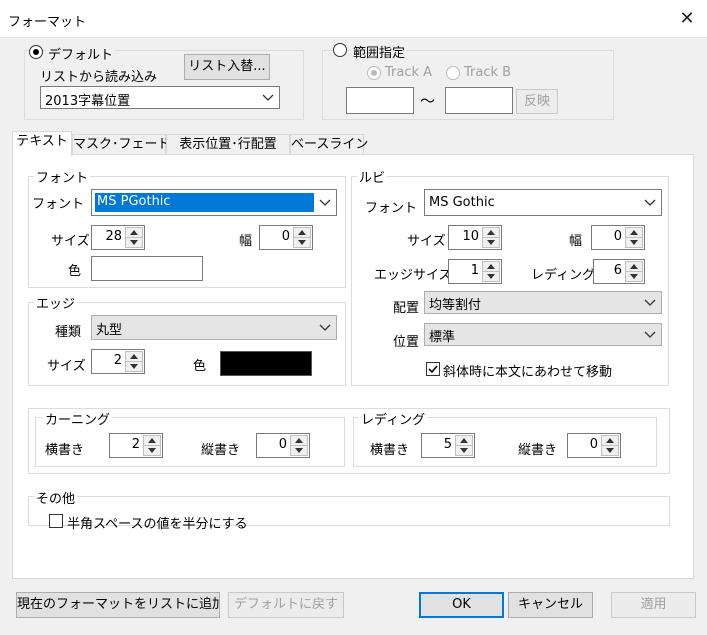 This screenshot has width=707, height=635. I want to click on range-radio-label: 範囲指定, so click(379, 51).